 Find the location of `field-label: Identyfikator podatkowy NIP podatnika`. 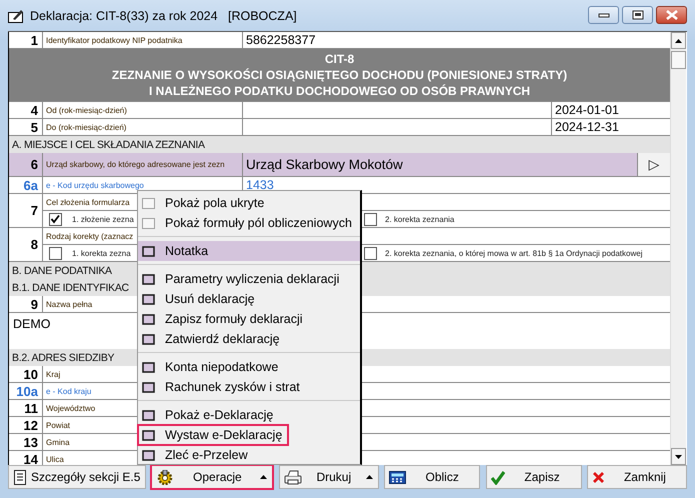

field-label: Identyfikator podatkowy NIP podatnika is located at coordinates (114, 40).